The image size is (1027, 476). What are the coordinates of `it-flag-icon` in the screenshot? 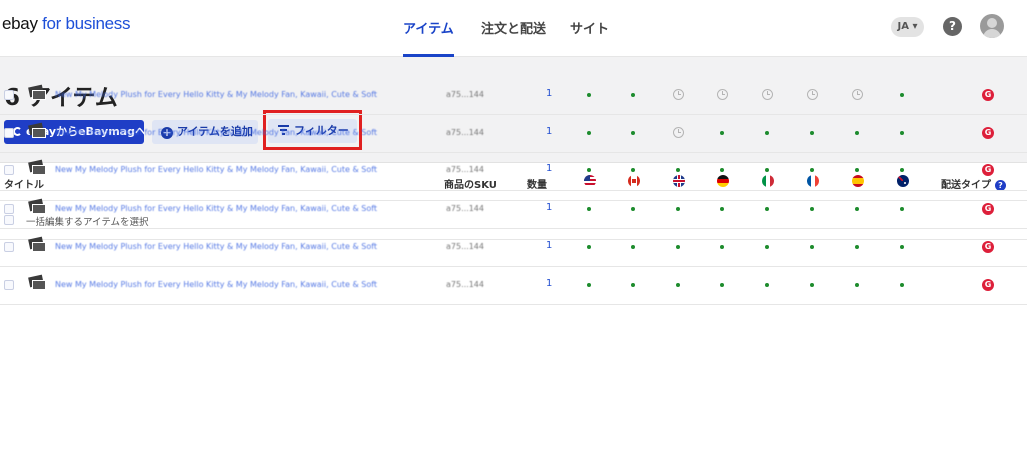 It's located at (768, 181).